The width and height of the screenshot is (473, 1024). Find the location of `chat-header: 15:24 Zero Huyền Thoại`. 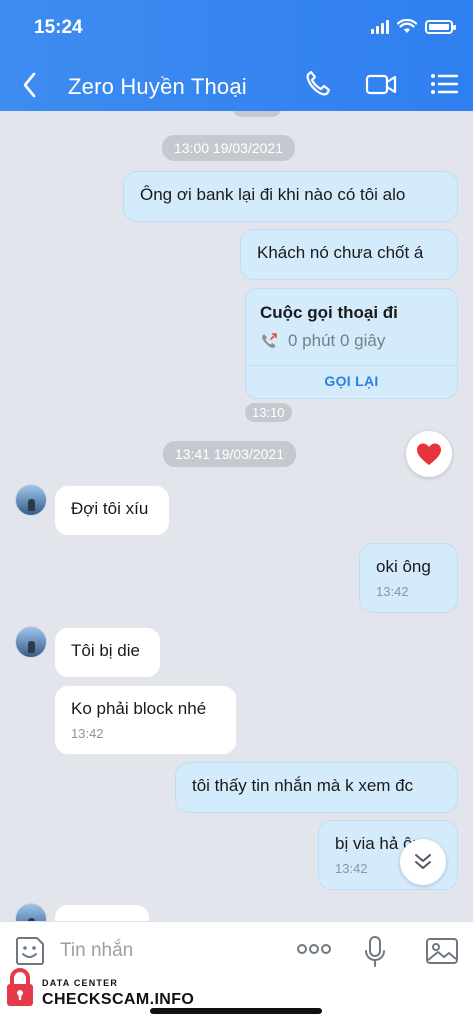

chat-header: 15:24 Zero Huyền Thoại is located at coordinates (236, 55).